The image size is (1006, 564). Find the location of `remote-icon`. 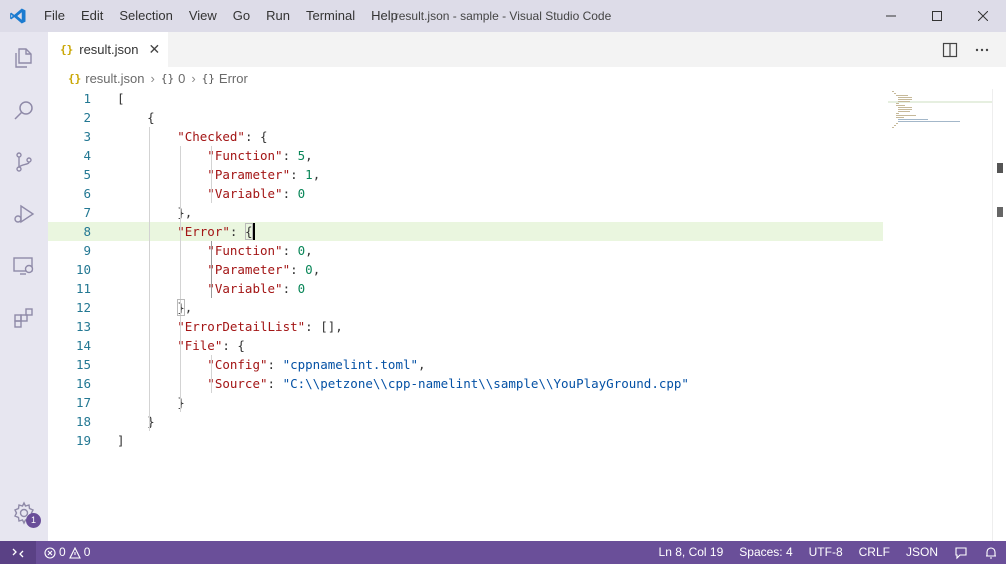

remote-icon is located at coordinates (18, 552).